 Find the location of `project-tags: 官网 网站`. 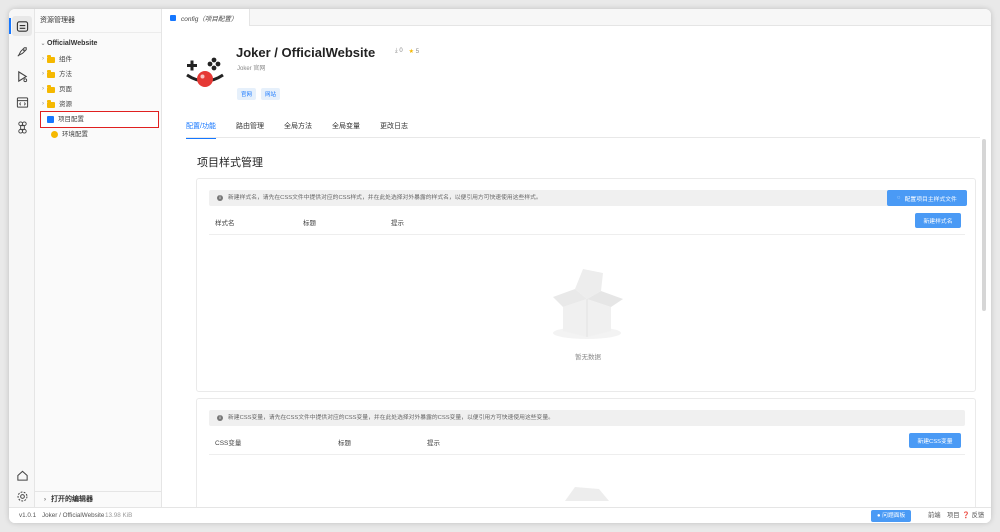

project-tags: 官网 网站 is located at coordinates (259, 94).